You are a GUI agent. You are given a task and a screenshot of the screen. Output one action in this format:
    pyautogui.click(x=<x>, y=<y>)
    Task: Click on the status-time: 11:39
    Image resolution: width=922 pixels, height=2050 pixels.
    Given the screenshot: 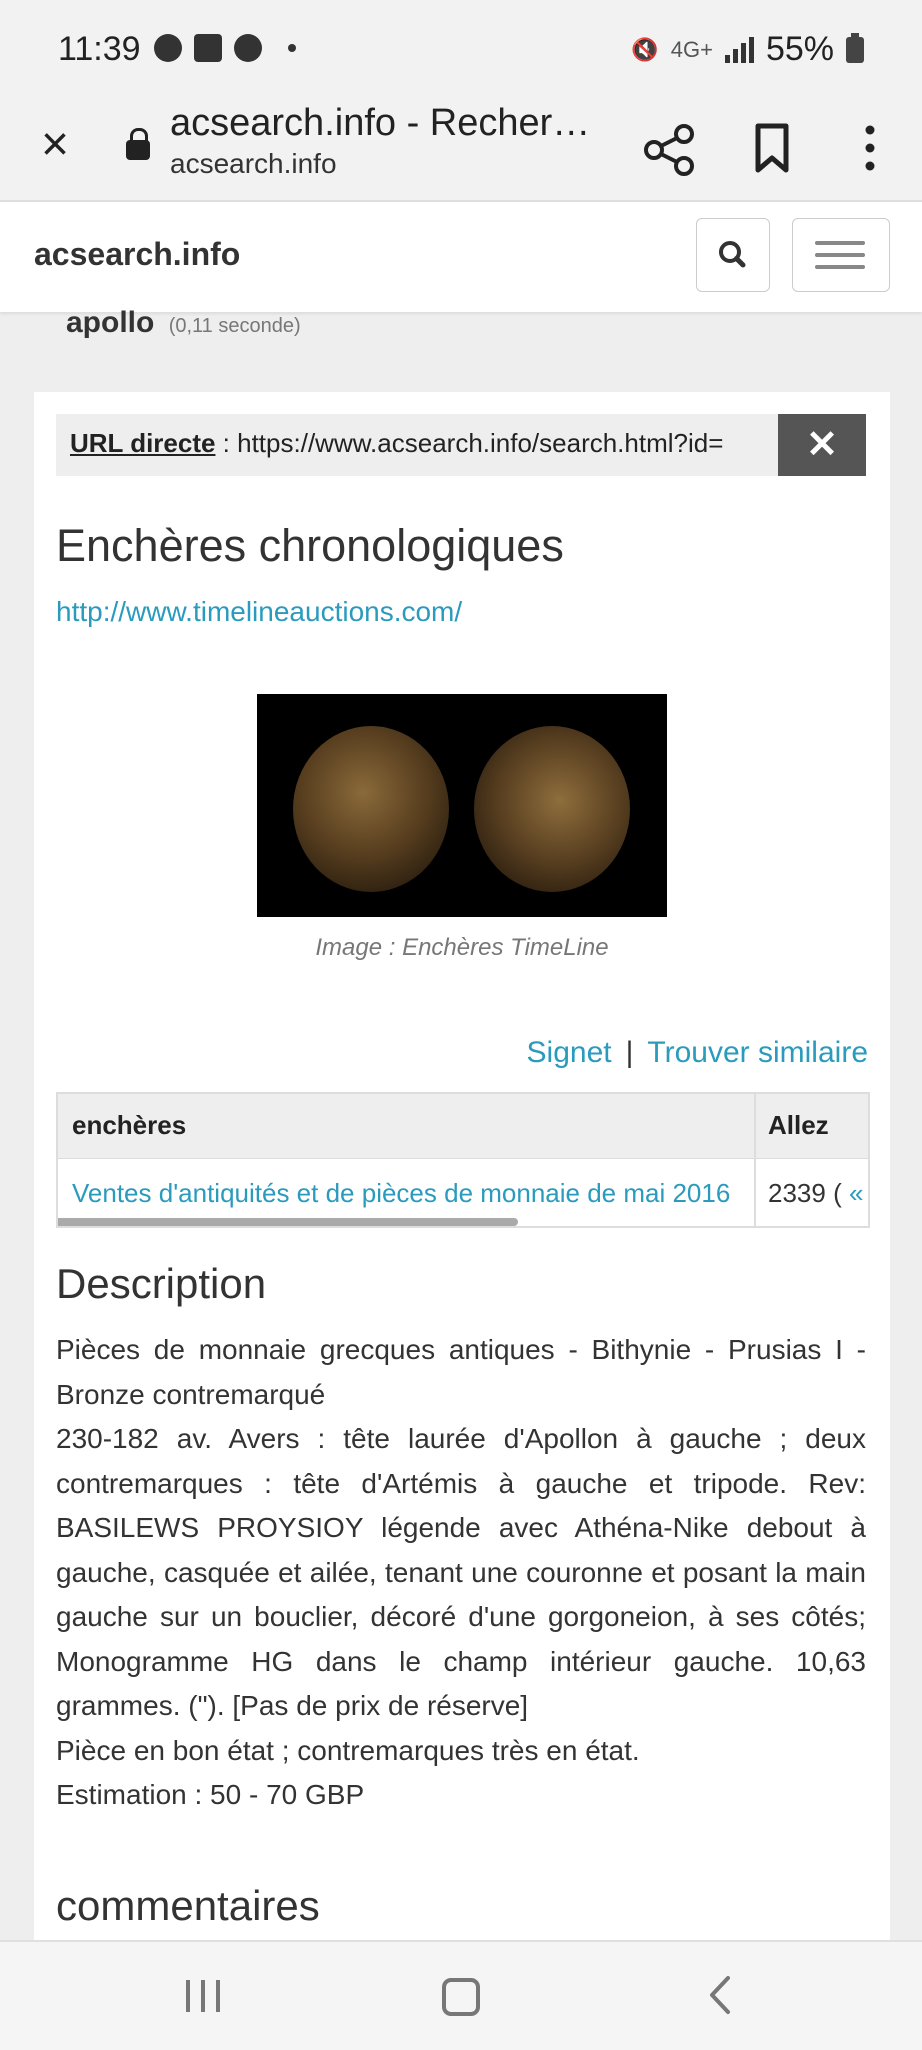 What is the action you would take?
    pyautogui.click(x=99, y=49)
    